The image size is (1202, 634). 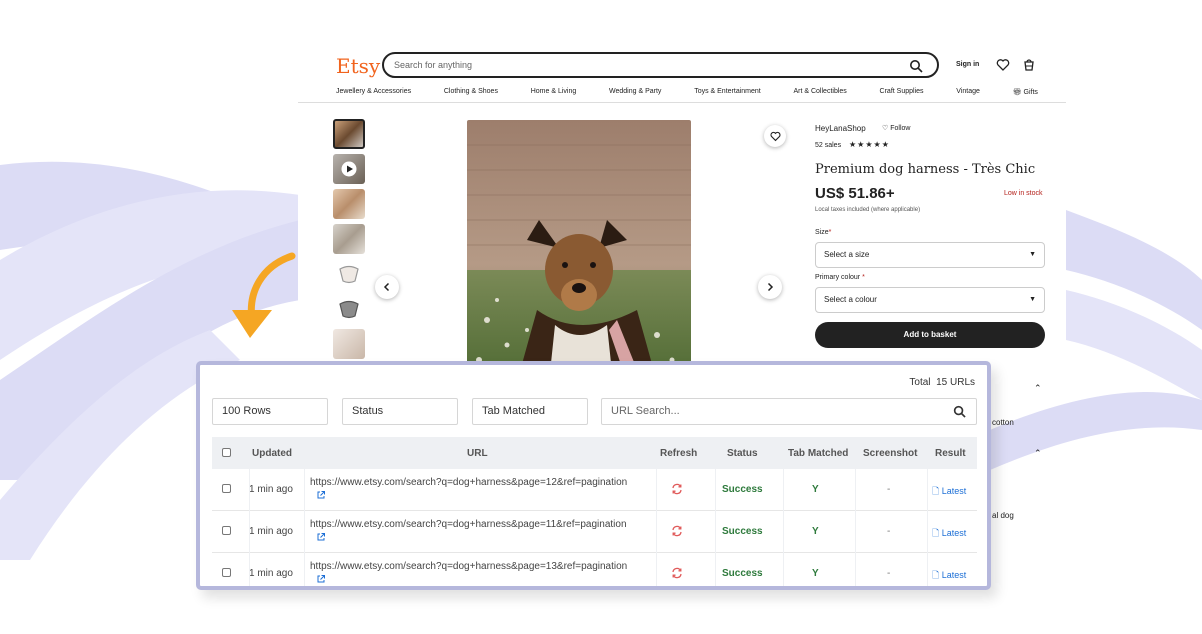 What do you see at coordinates (1018, 92) in the screenshot?
I see `gift-icon: 🎁︎` at bounding box center [1018, 92].